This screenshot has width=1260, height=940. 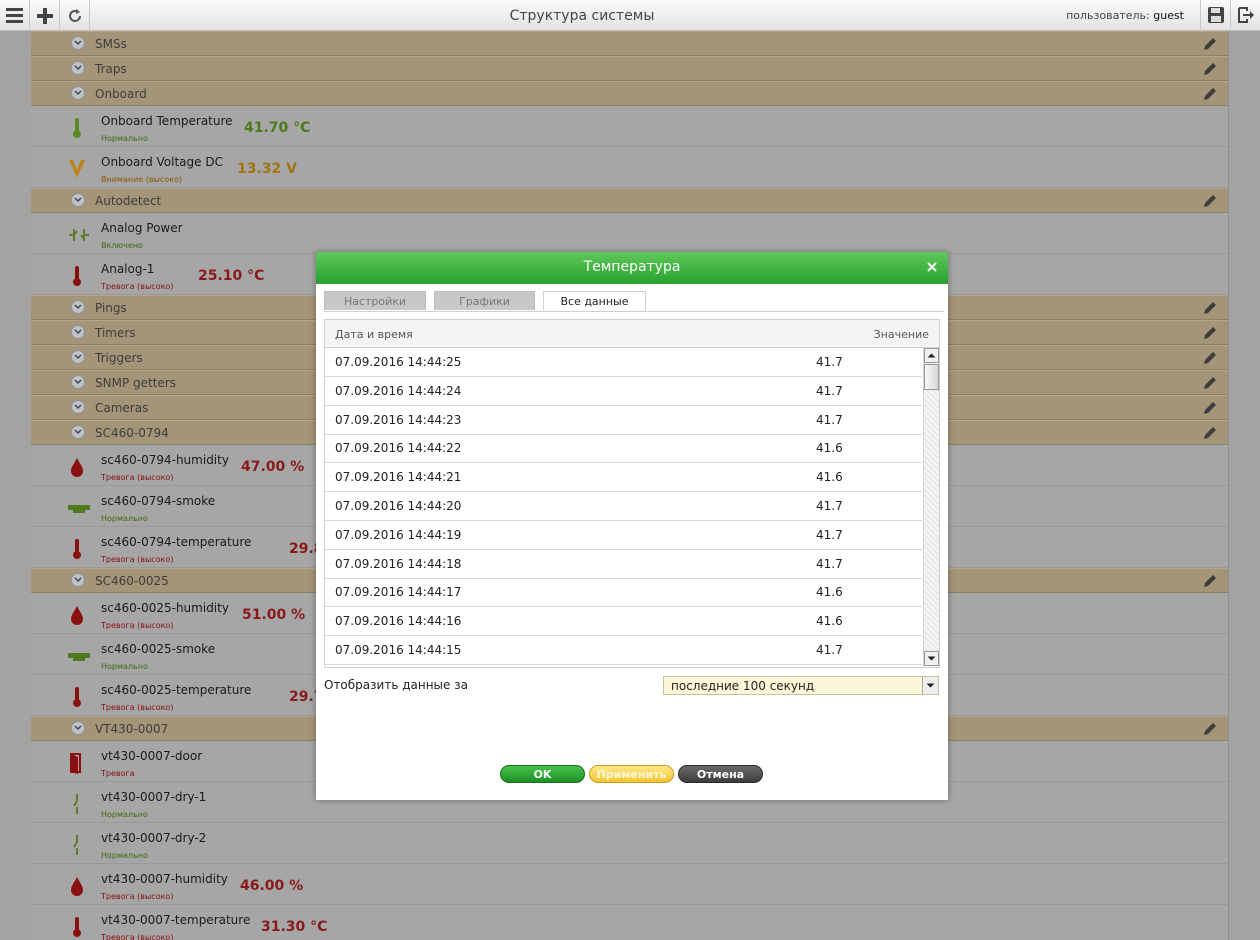 I want to click on tree-group: Traps, so click(x=629, y=68).